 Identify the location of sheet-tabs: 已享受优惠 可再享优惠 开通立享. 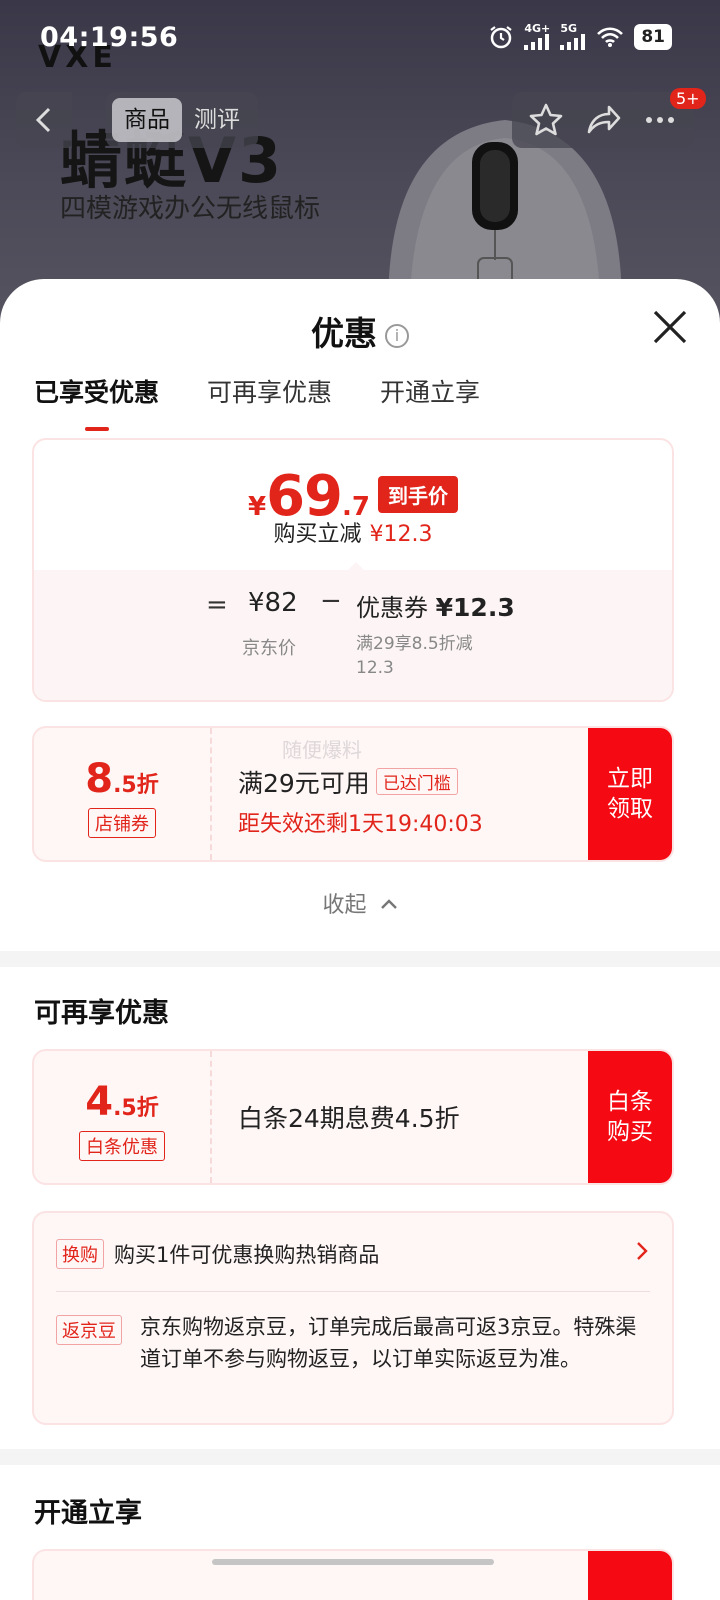
(257, 391).